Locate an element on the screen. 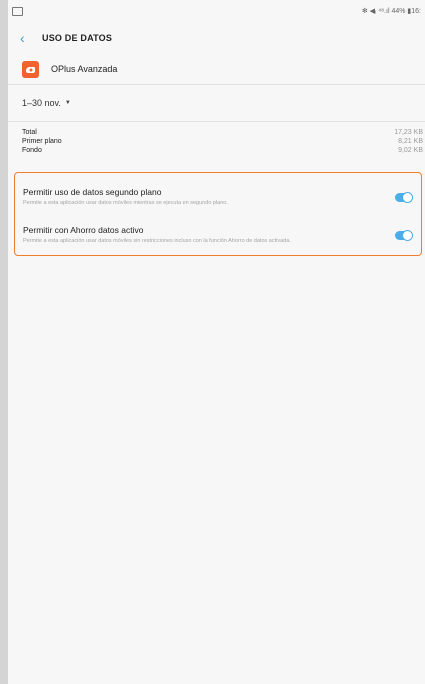 This screenshot has width=425, height=684. background-data-toggle is located at coordinates (404, 197).